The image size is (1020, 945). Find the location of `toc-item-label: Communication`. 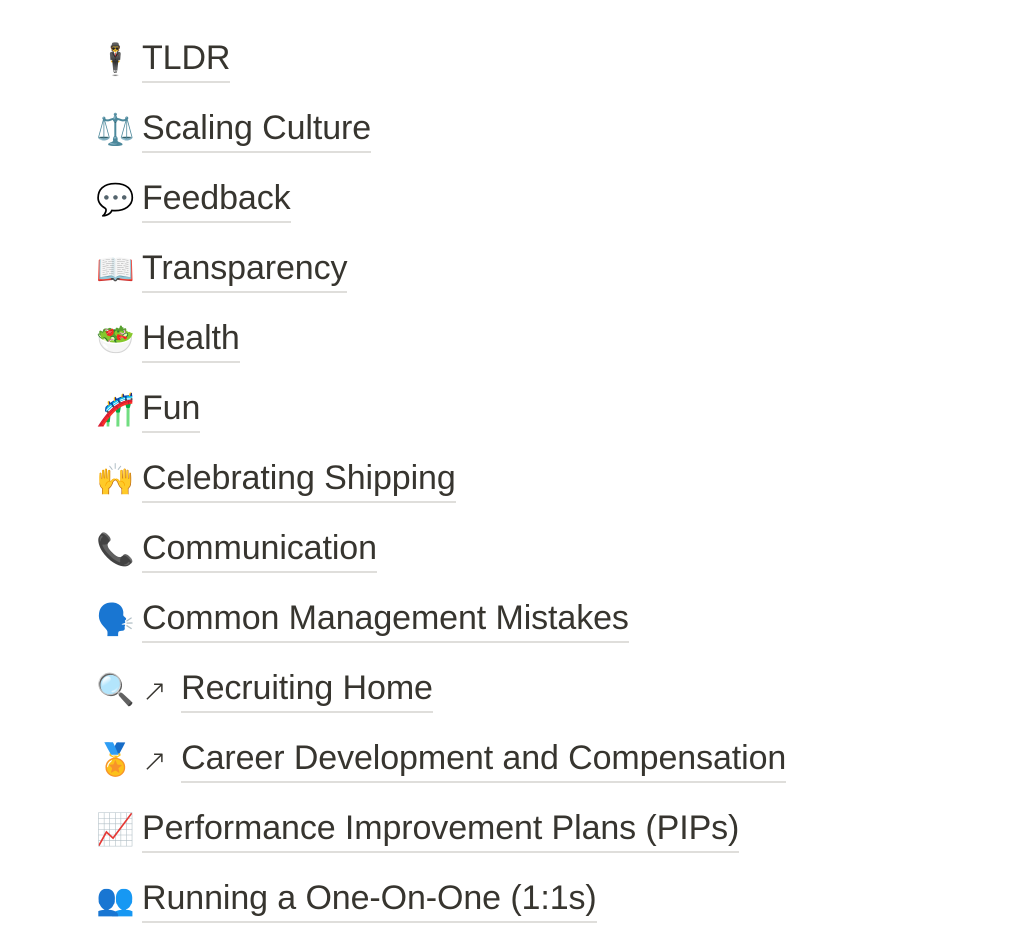

toc-item-label: Communication is located at coordinates (259, 551).